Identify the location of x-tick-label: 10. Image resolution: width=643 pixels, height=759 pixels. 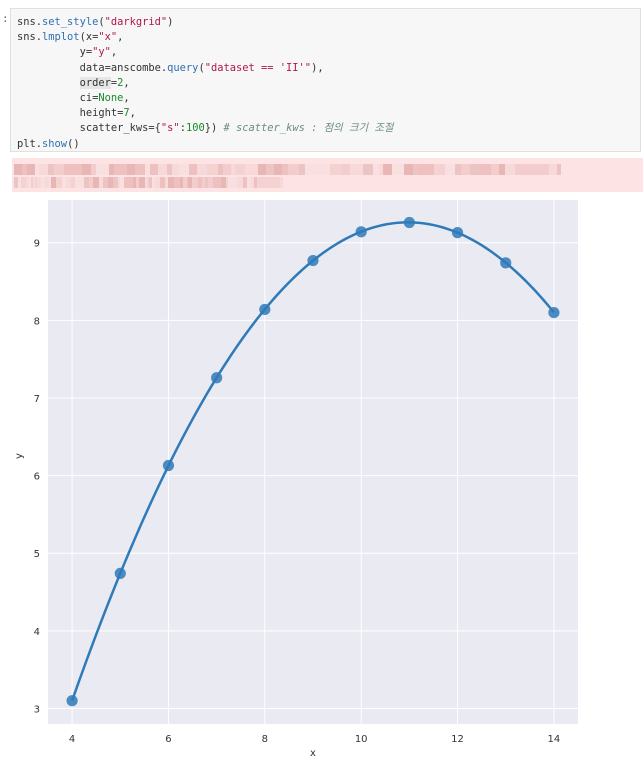
(361, 739).